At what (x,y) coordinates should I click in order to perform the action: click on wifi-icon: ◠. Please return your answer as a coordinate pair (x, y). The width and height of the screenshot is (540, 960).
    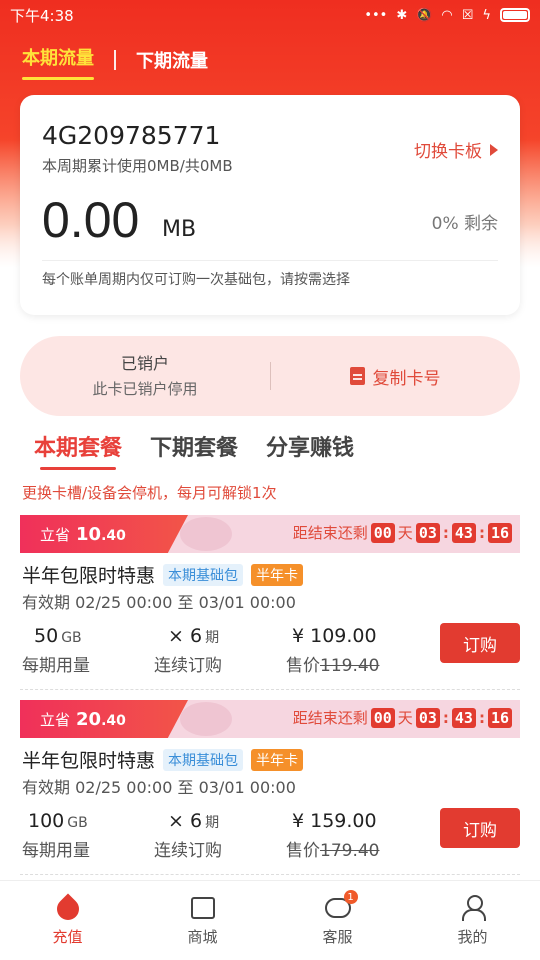
    Looking at the image, I should click on (447, 15).